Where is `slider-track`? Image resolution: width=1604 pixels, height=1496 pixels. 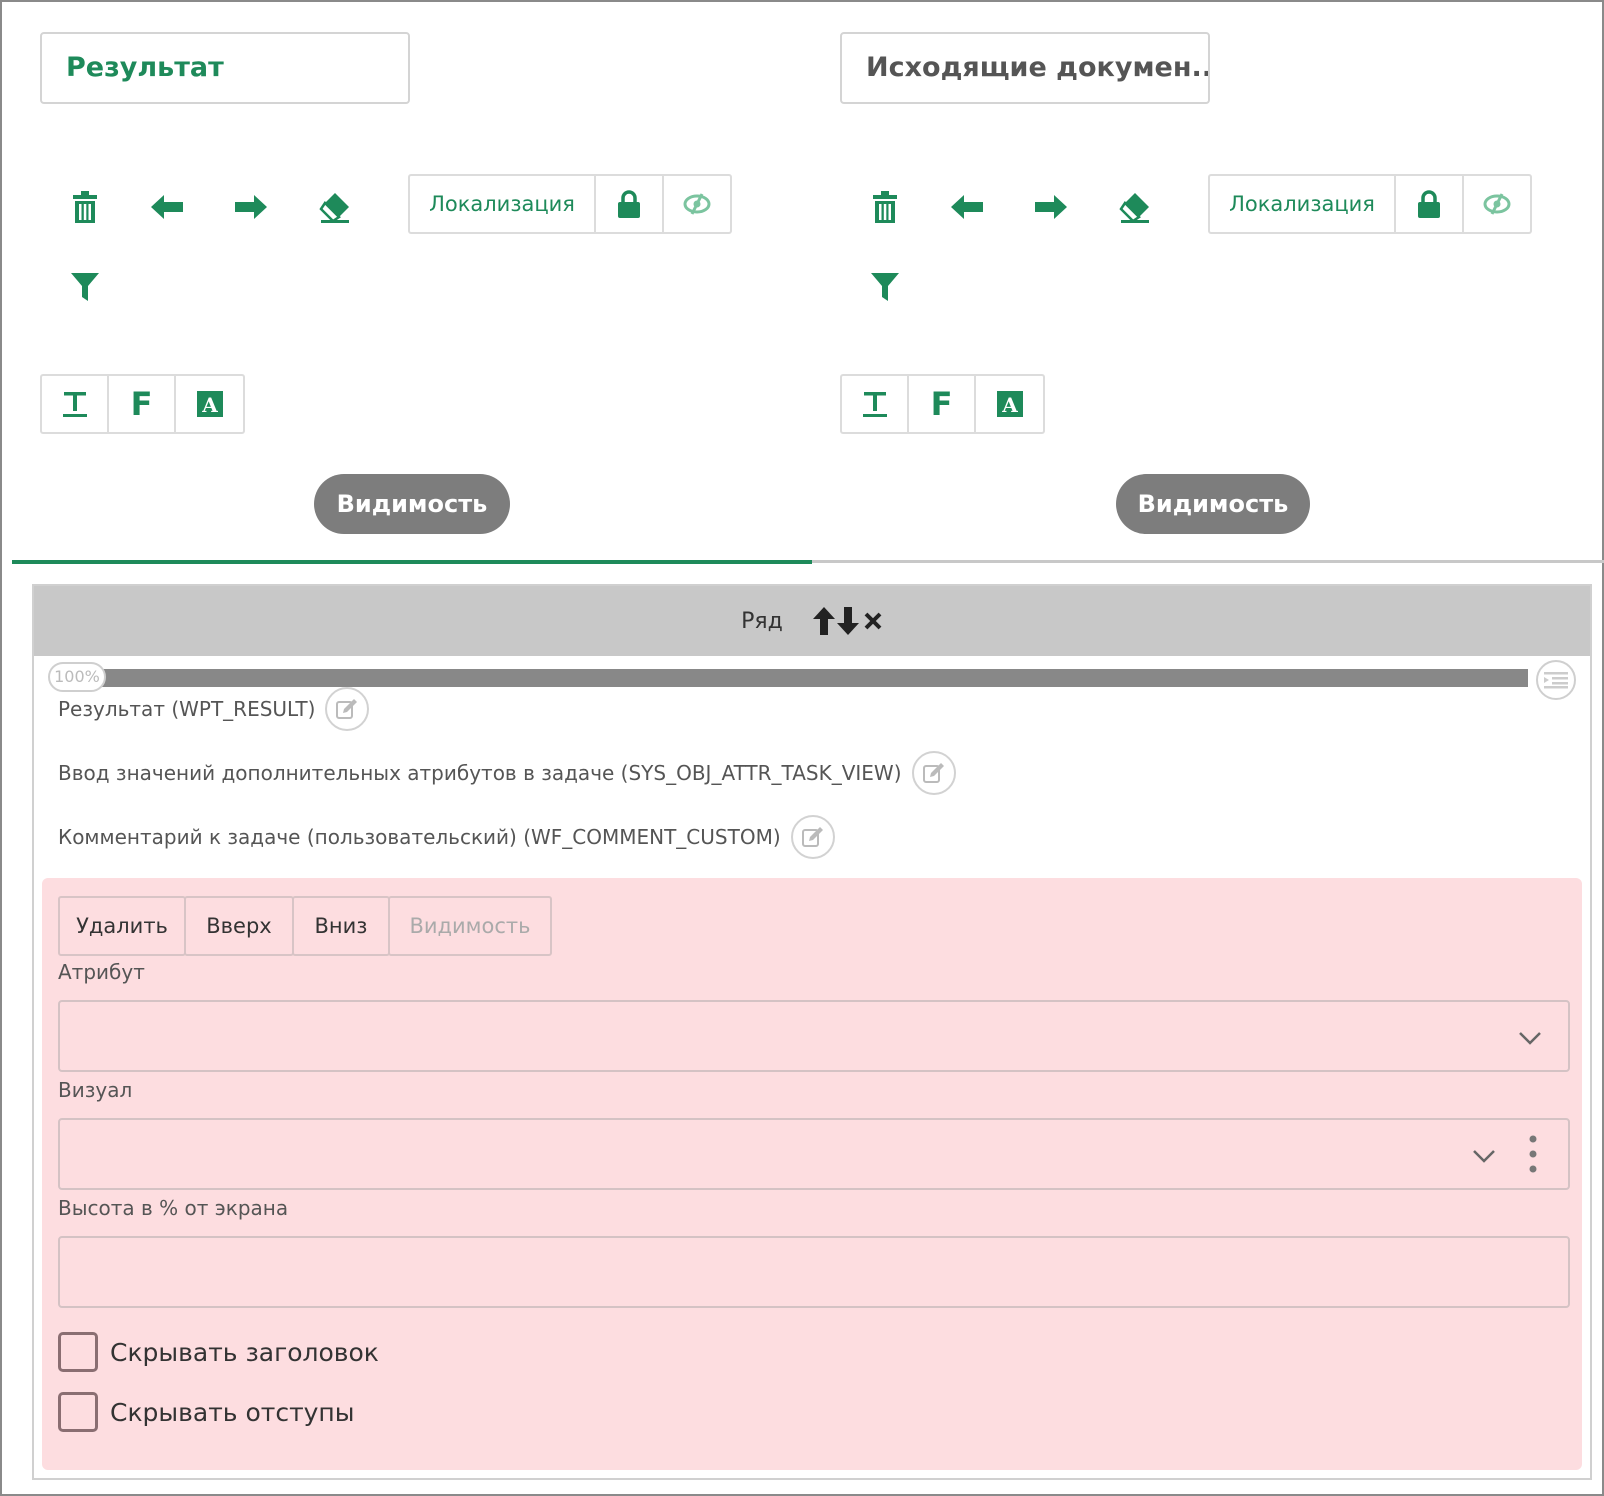
slider-track is located at coordinates (808, 678).